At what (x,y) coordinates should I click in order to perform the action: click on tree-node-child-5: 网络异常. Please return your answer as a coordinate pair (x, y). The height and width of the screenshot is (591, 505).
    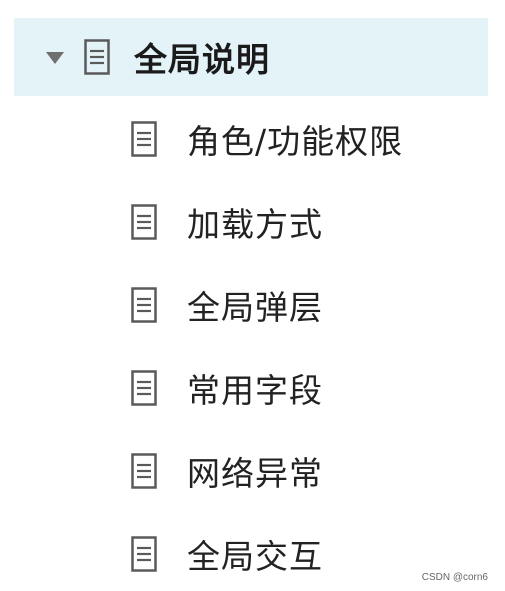
    Looking at the image, I should click on (252, 471).